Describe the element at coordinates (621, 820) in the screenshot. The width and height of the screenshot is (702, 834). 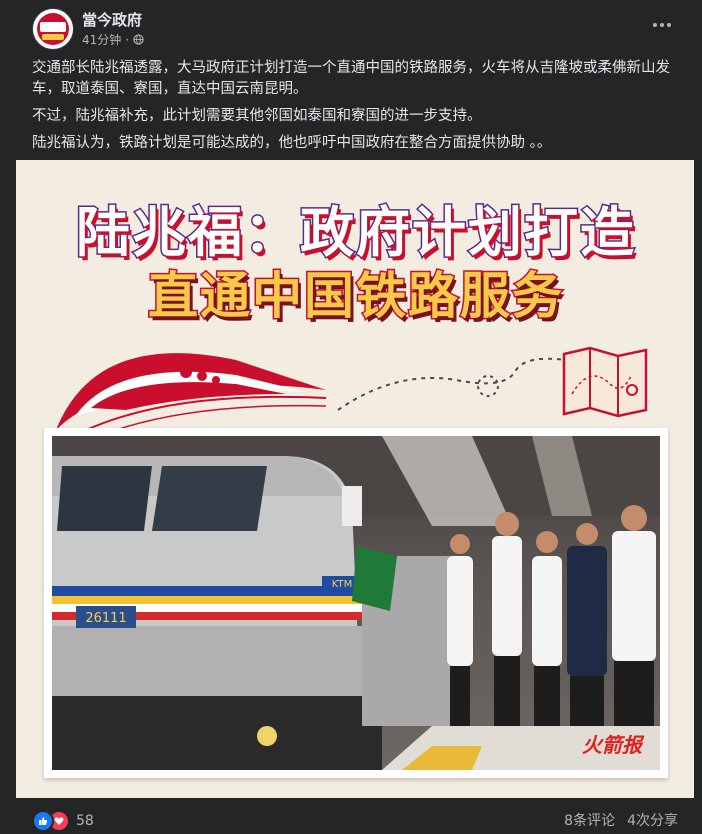
I see `engagement-stats: 8条评论 4次分享` at that location.